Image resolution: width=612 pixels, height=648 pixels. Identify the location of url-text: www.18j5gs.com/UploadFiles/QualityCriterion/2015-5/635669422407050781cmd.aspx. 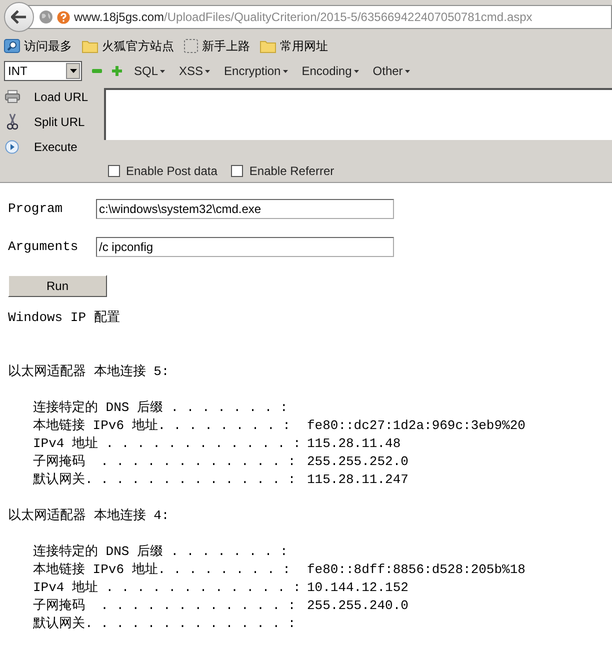
(303, 17).